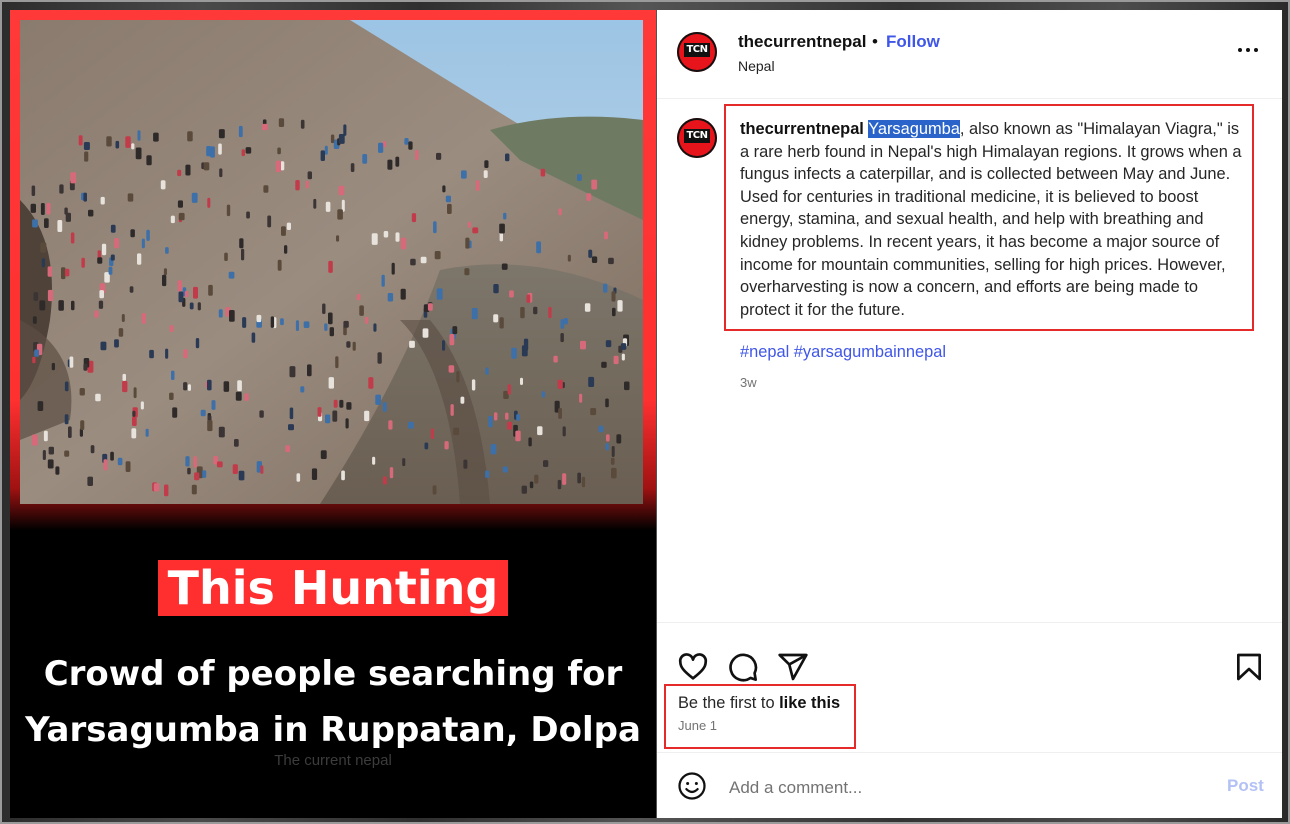 Image resolution: width=1290 pixels, height=824 pixels. What do you see at coordinates (1249, 667) in the screenshot?
I see `bookmark-icon` at bounding box center [1249, 667].